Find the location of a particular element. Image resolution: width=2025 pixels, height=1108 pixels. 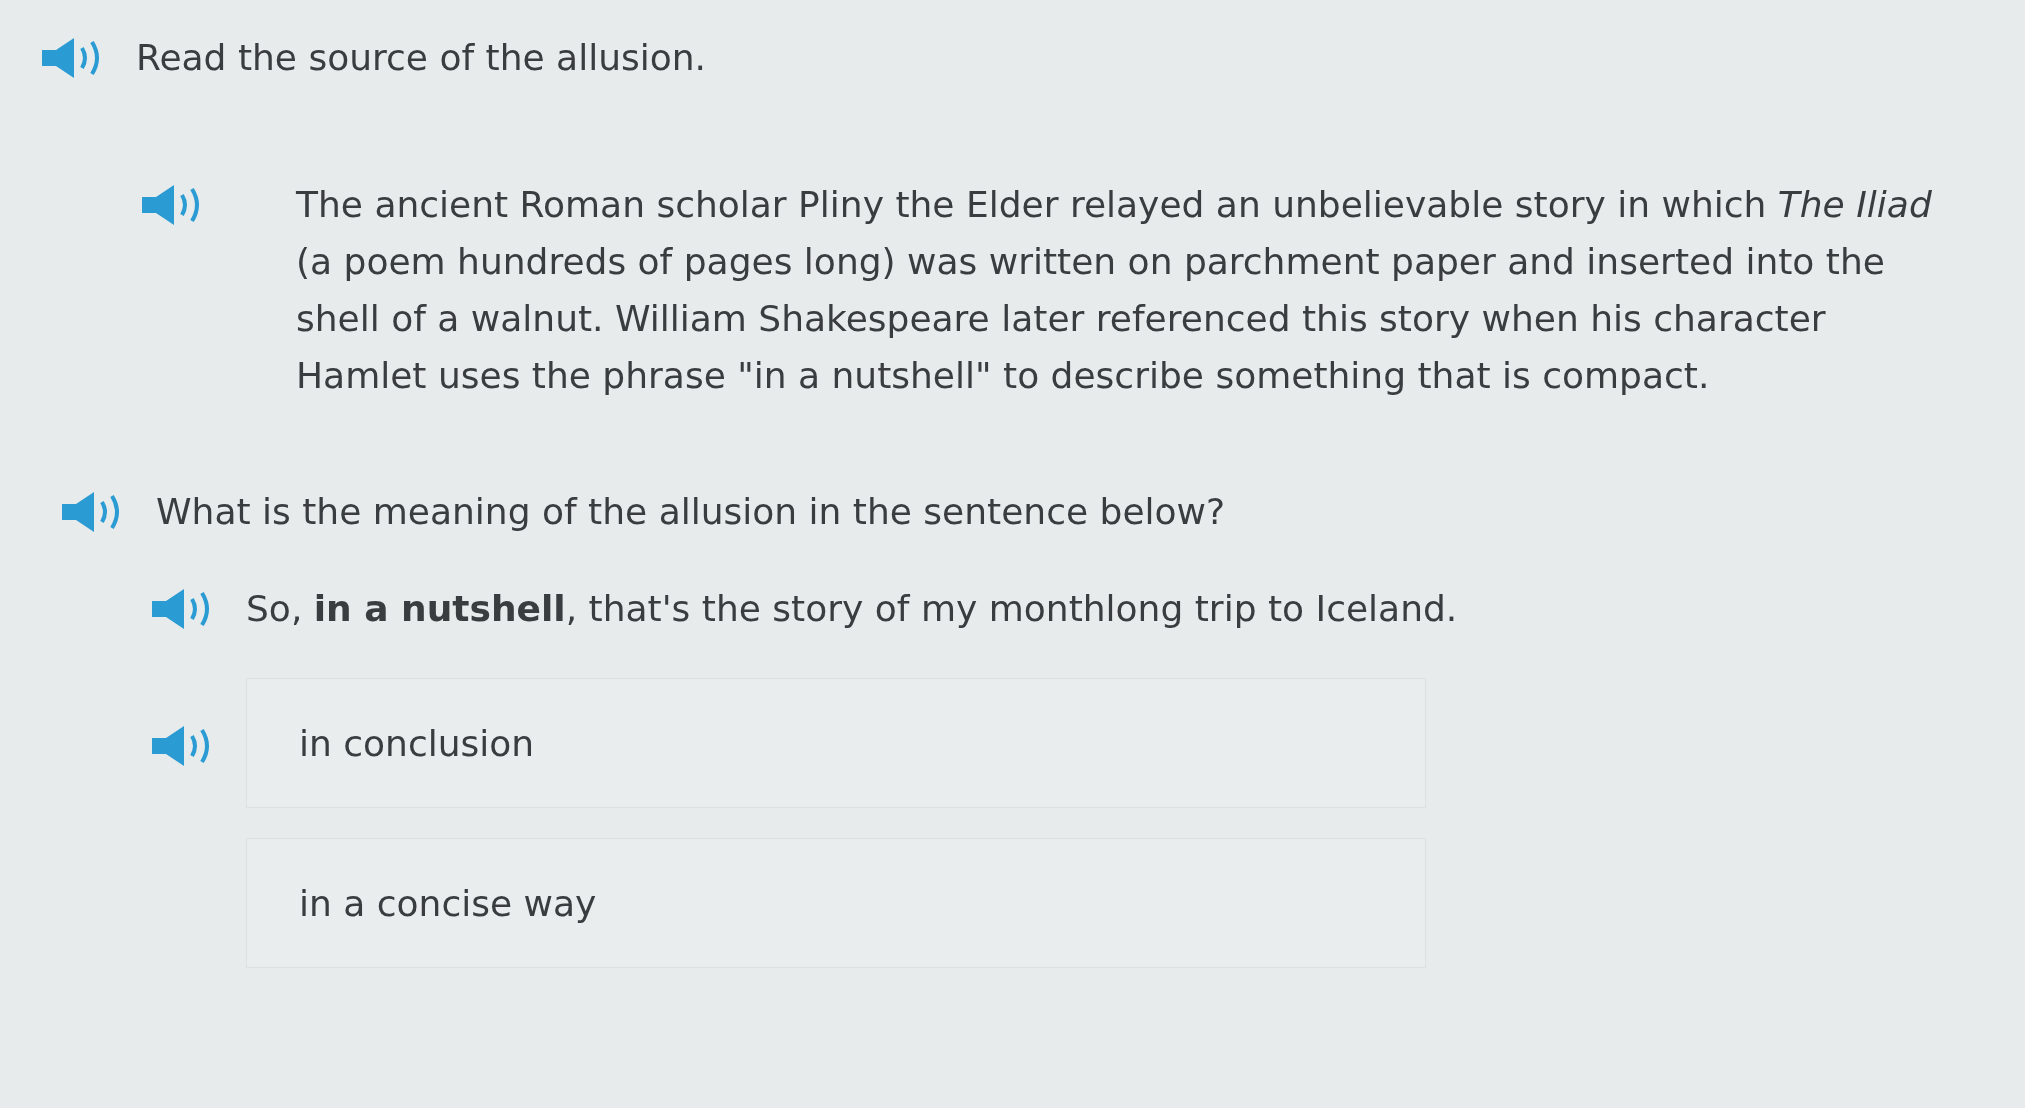

answer-choice: in a concise way is located at coordinates (836, 903).